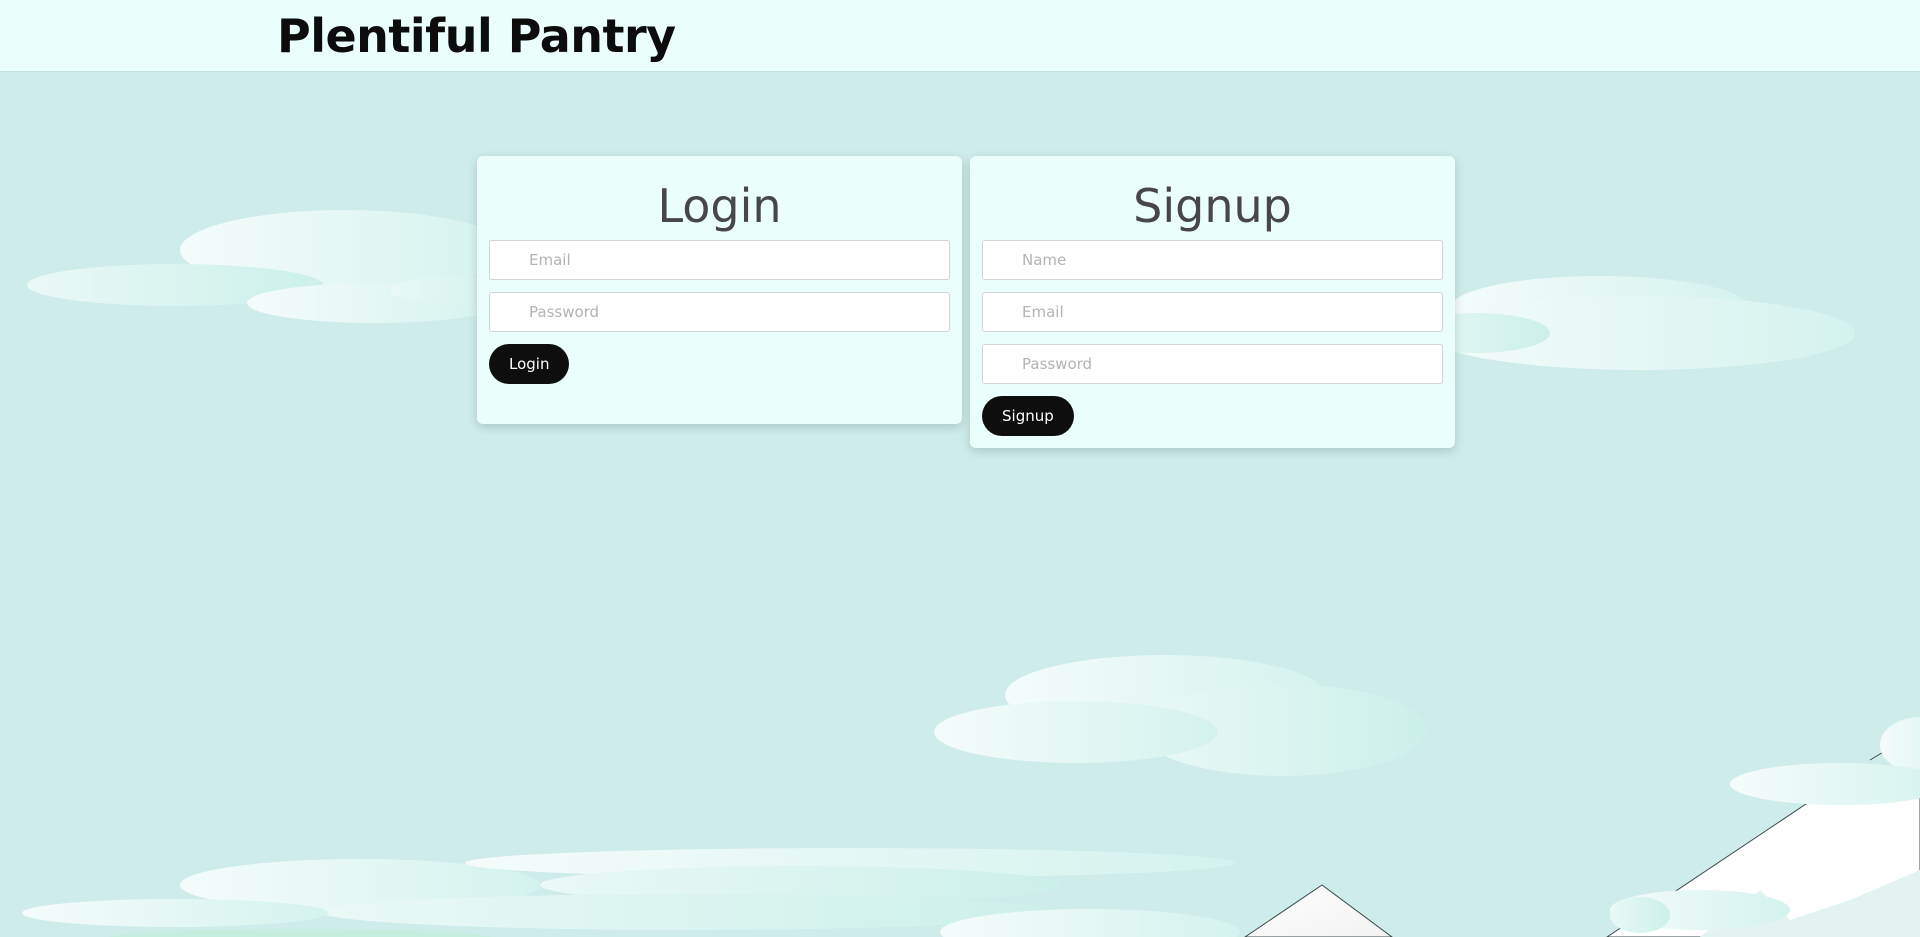  What do you see at coordinates (529, 364) in the screenshot?
I see `login-button: Login` at bounding box center [529, 364].